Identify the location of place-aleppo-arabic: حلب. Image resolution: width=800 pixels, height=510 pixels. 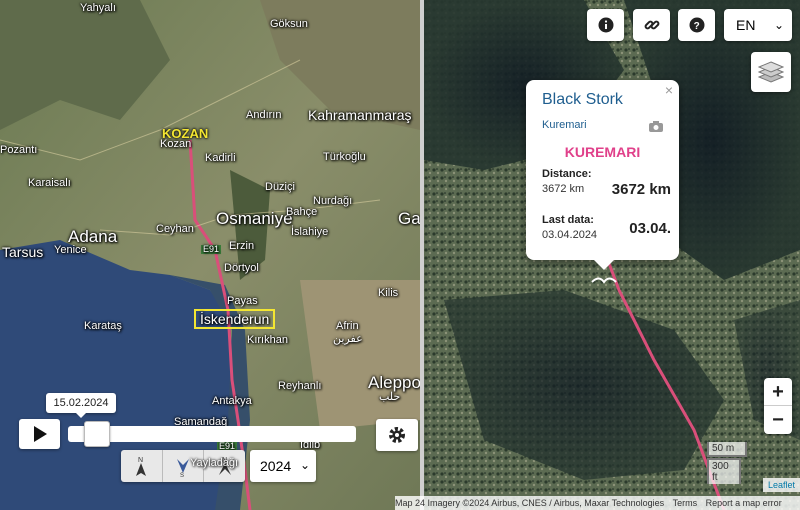
(390, 397).